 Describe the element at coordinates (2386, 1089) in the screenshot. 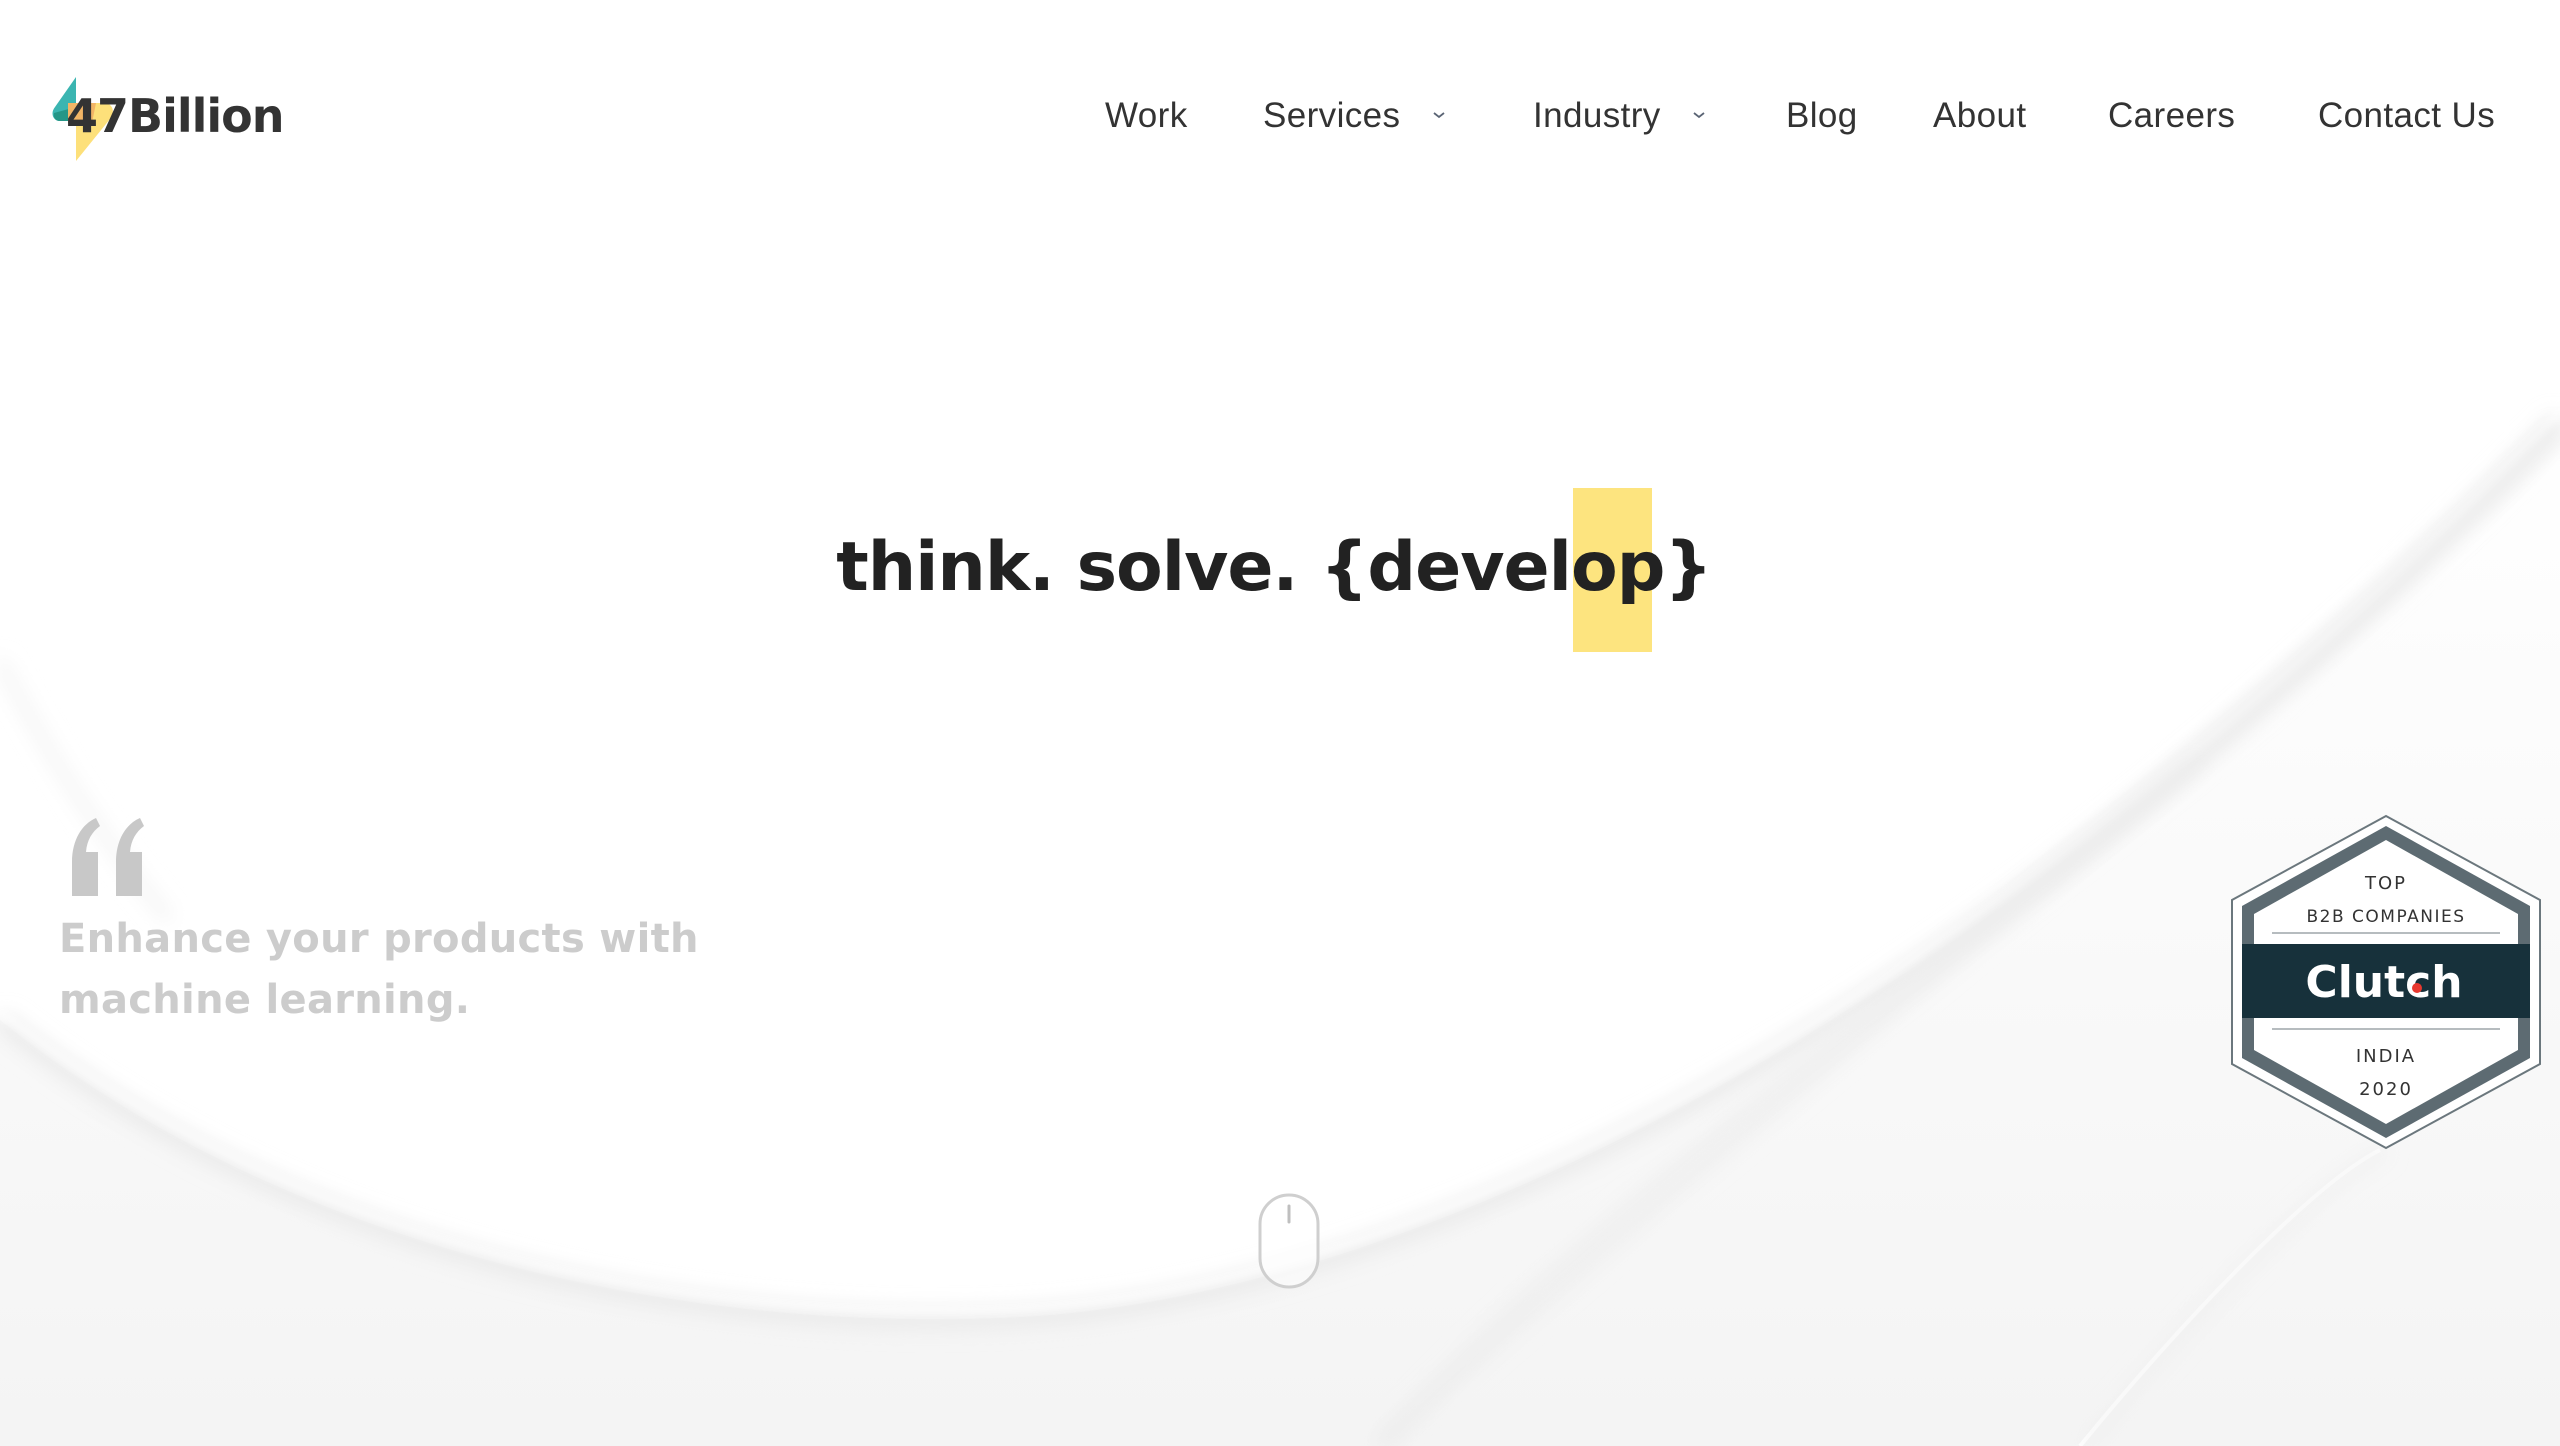

I see `badge-year: 2020` at that location.